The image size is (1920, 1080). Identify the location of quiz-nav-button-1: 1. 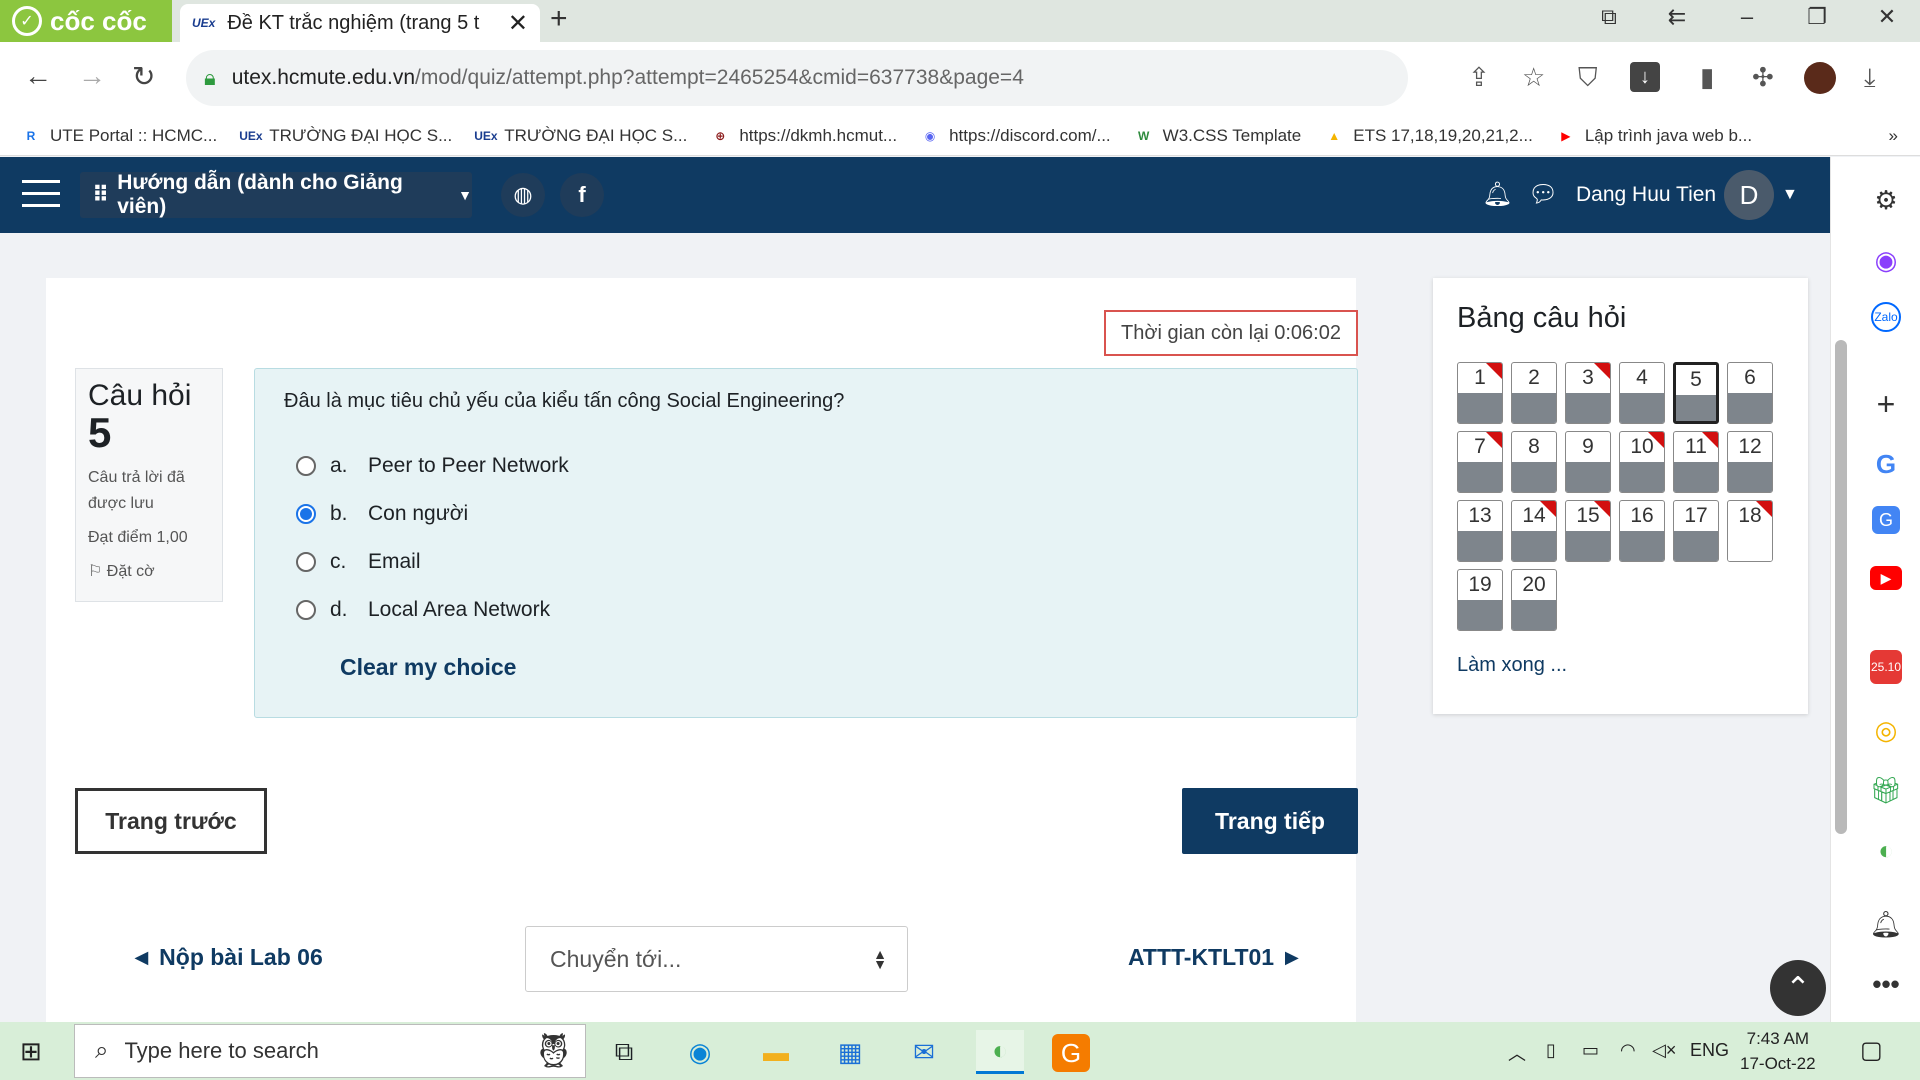
(1480, 393).